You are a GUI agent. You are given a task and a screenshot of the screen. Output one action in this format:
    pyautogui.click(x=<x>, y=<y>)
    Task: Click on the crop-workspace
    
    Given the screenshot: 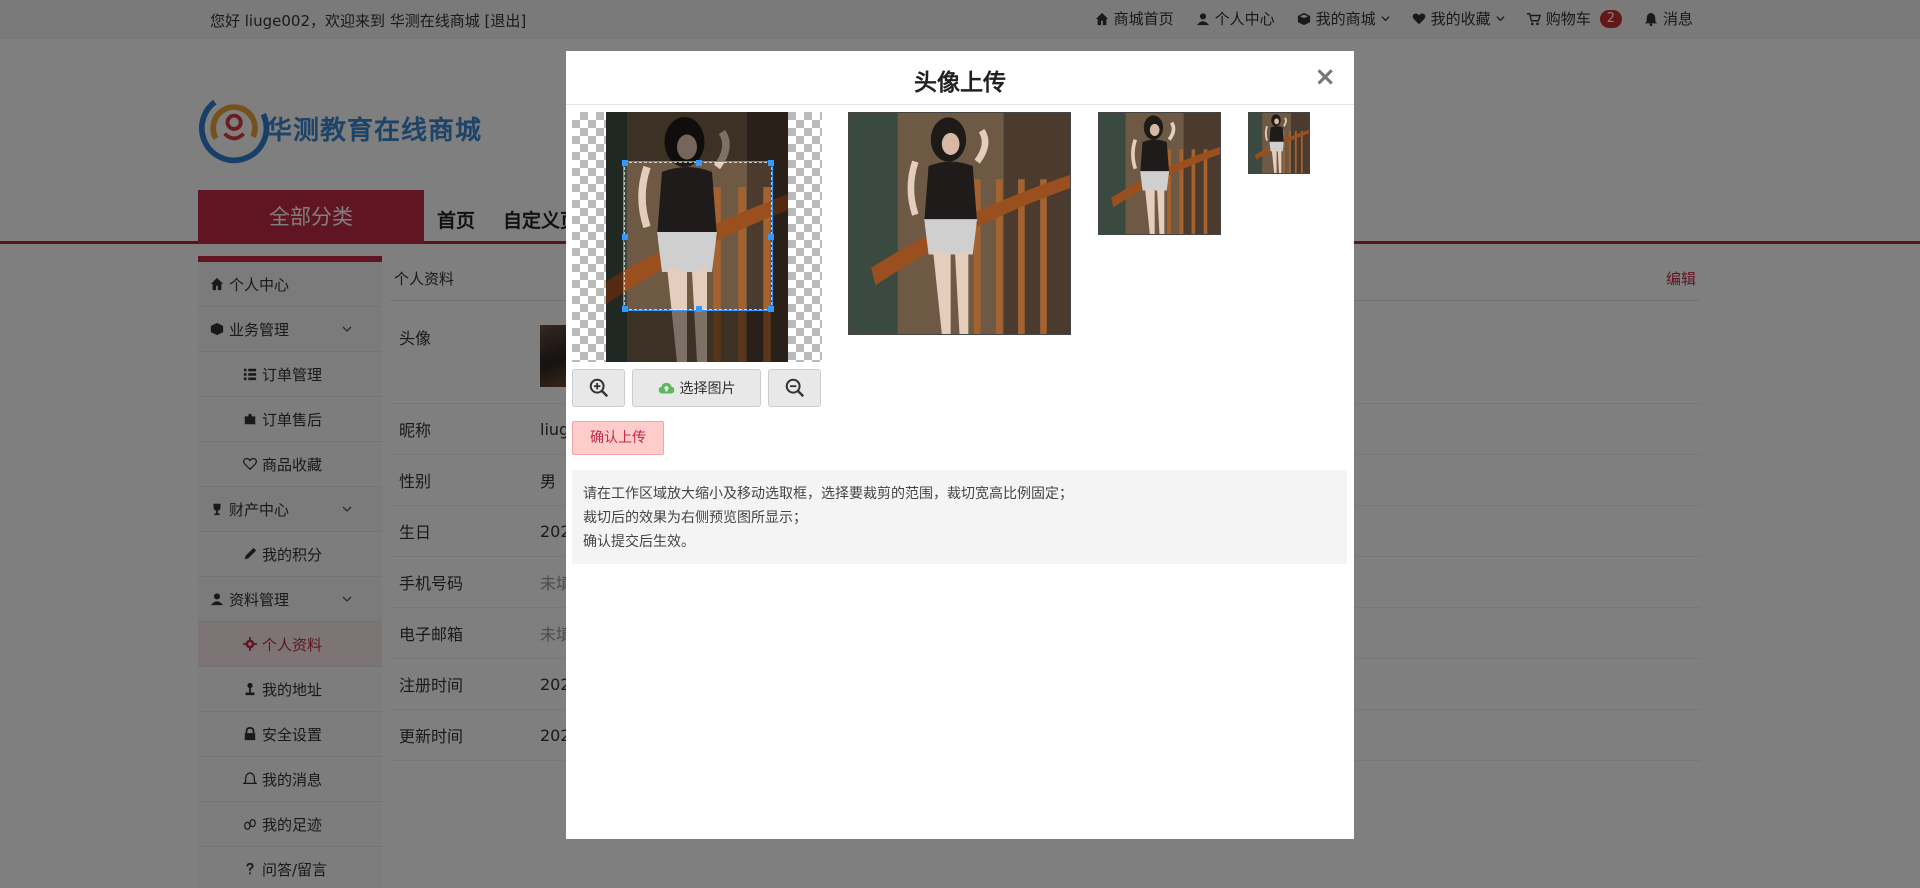 What is the action you would take?
    pyautogui.click(x=697, y=237)
    